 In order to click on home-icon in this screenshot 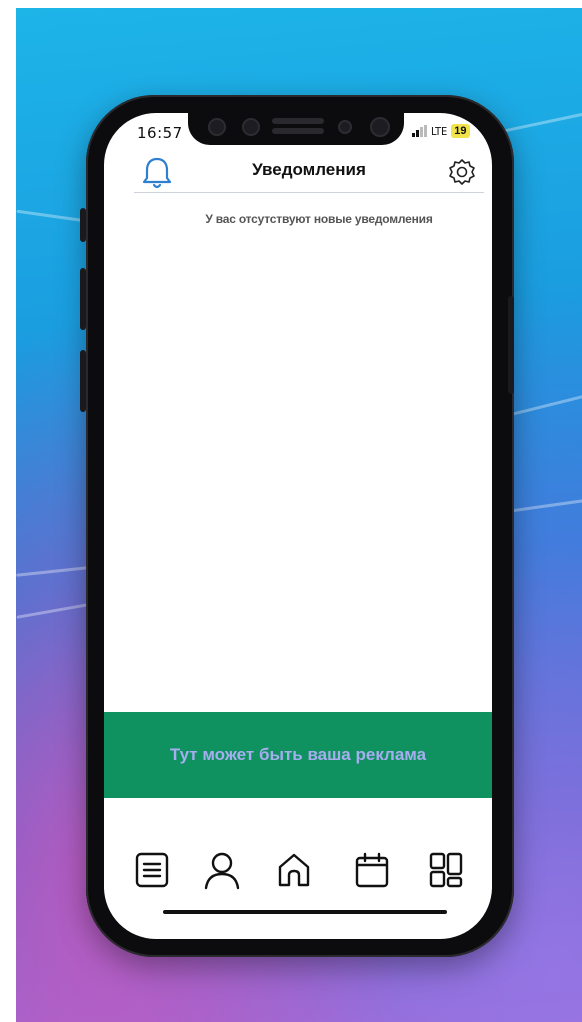, I will do `click(294, 870)`.